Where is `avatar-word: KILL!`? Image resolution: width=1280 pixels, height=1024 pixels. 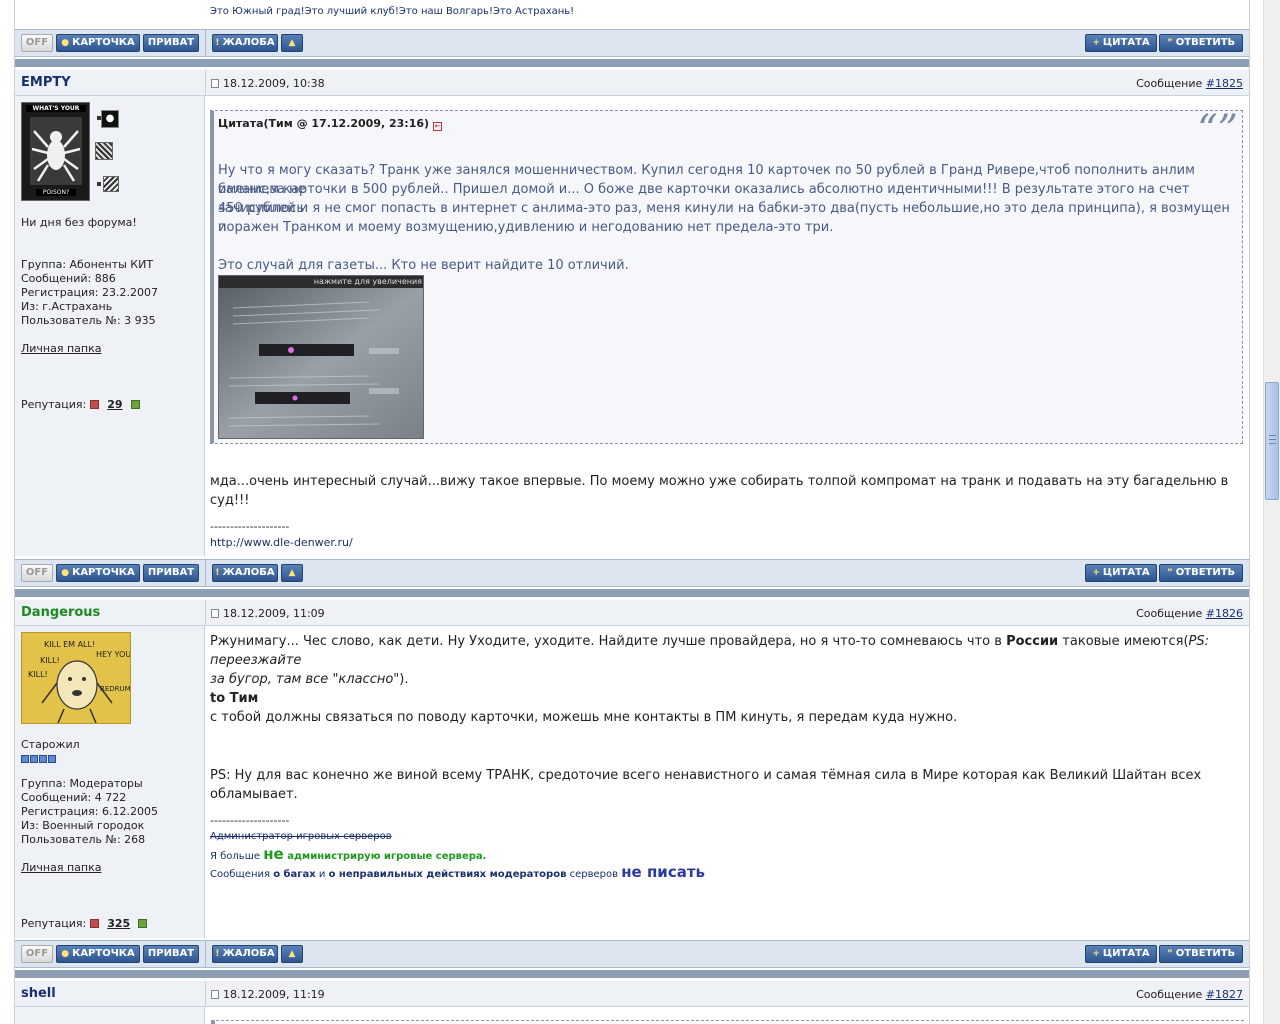 avatar-word: KILL! is located at coordinates (50, 660).